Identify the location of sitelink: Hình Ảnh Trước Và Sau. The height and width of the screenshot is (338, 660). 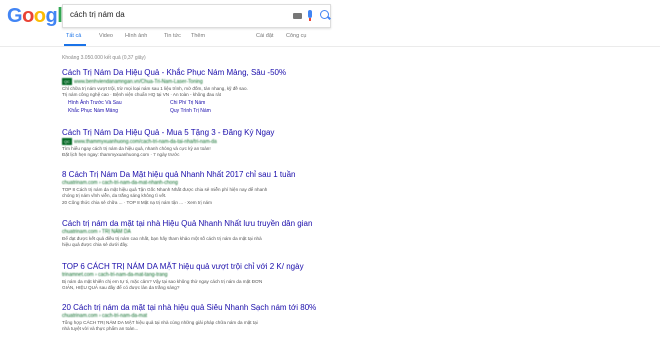
(95, 103).